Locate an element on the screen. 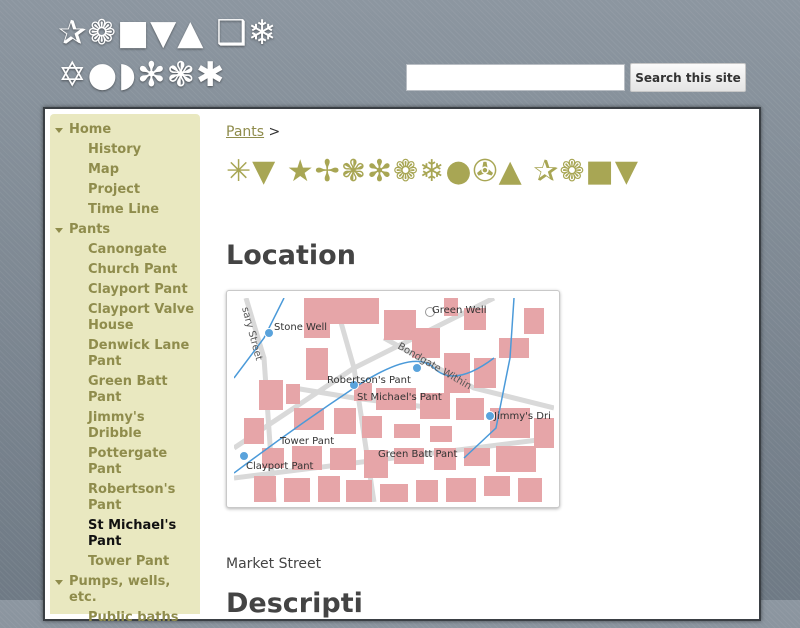 The height and width of the screenshot is (628, 800). street-name: Market Street is located at coordinates (274, 564).